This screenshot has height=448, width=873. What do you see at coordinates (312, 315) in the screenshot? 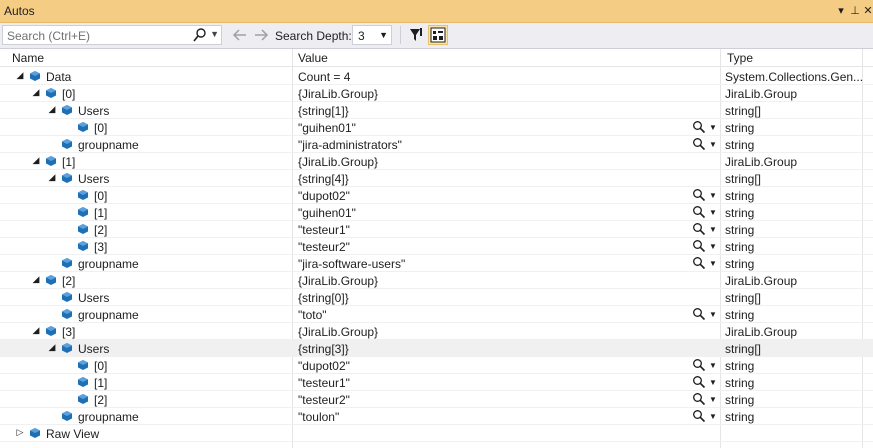
I see `row-value: "toto"` at bounding box center [312, 315].